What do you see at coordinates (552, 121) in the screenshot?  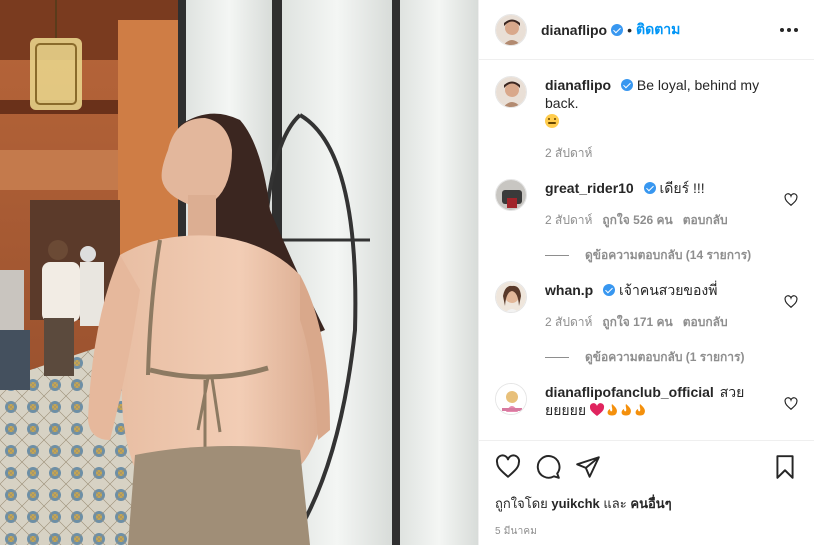 I see `grimace-smile-emoji-icon` at bounding box center [552, 121].